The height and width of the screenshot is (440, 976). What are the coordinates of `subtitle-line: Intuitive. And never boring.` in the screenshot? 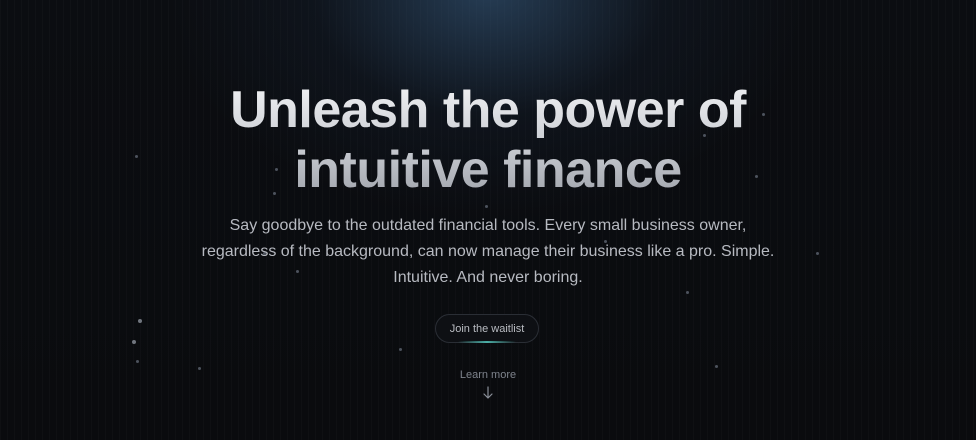 It's located at (488, 277).